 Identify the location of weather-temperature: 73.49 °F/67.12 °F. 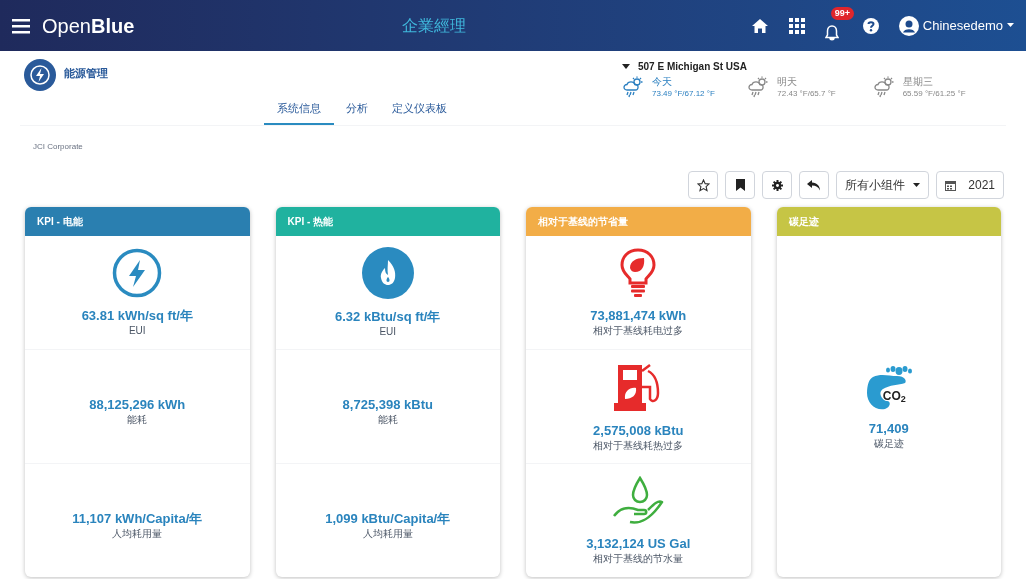
(683, 93).